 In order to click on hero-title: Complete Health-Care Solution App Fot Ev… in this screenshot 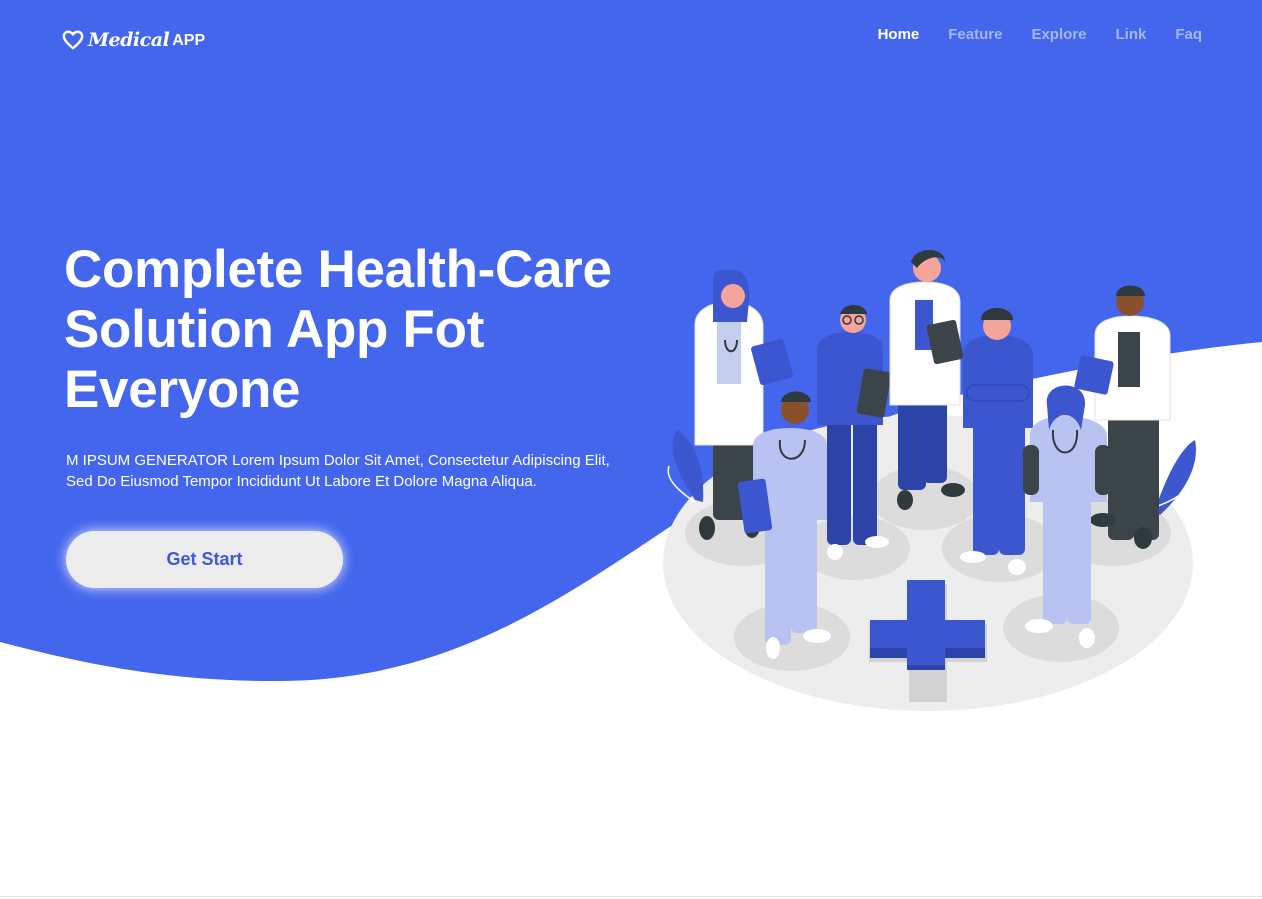, I will do `click(338, 329)`.